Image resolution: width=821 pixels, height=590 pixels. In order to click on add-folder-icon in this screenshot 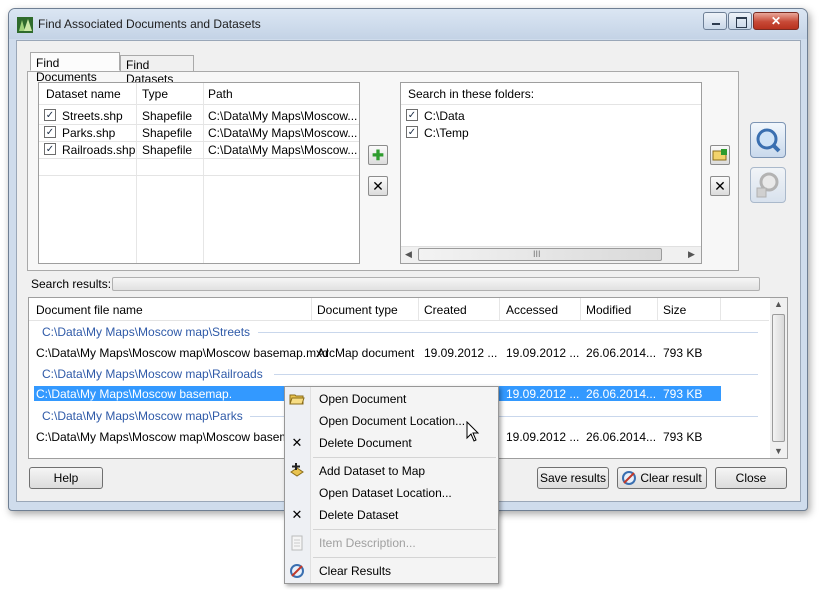, I will do `click(719, 155)`.